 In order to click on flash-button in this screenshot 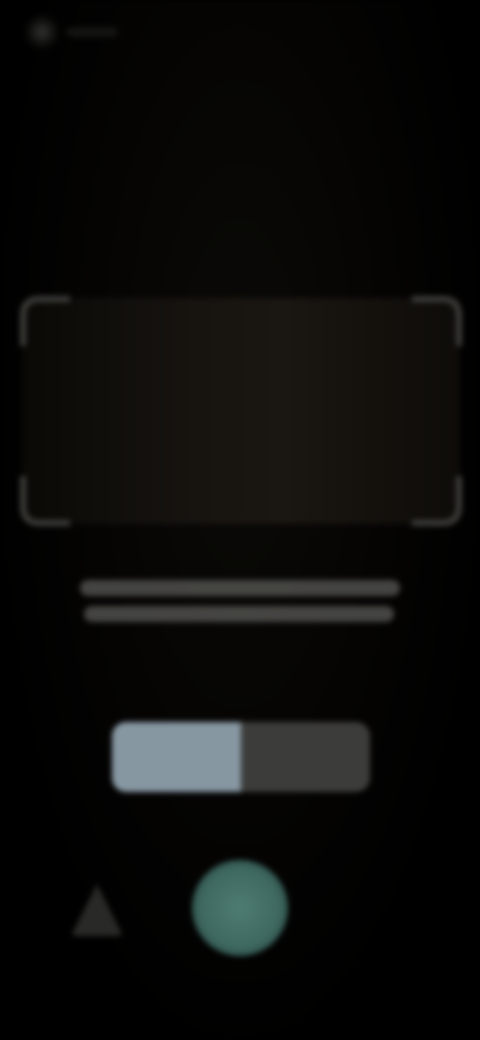, I will do `click(97, 910)`.